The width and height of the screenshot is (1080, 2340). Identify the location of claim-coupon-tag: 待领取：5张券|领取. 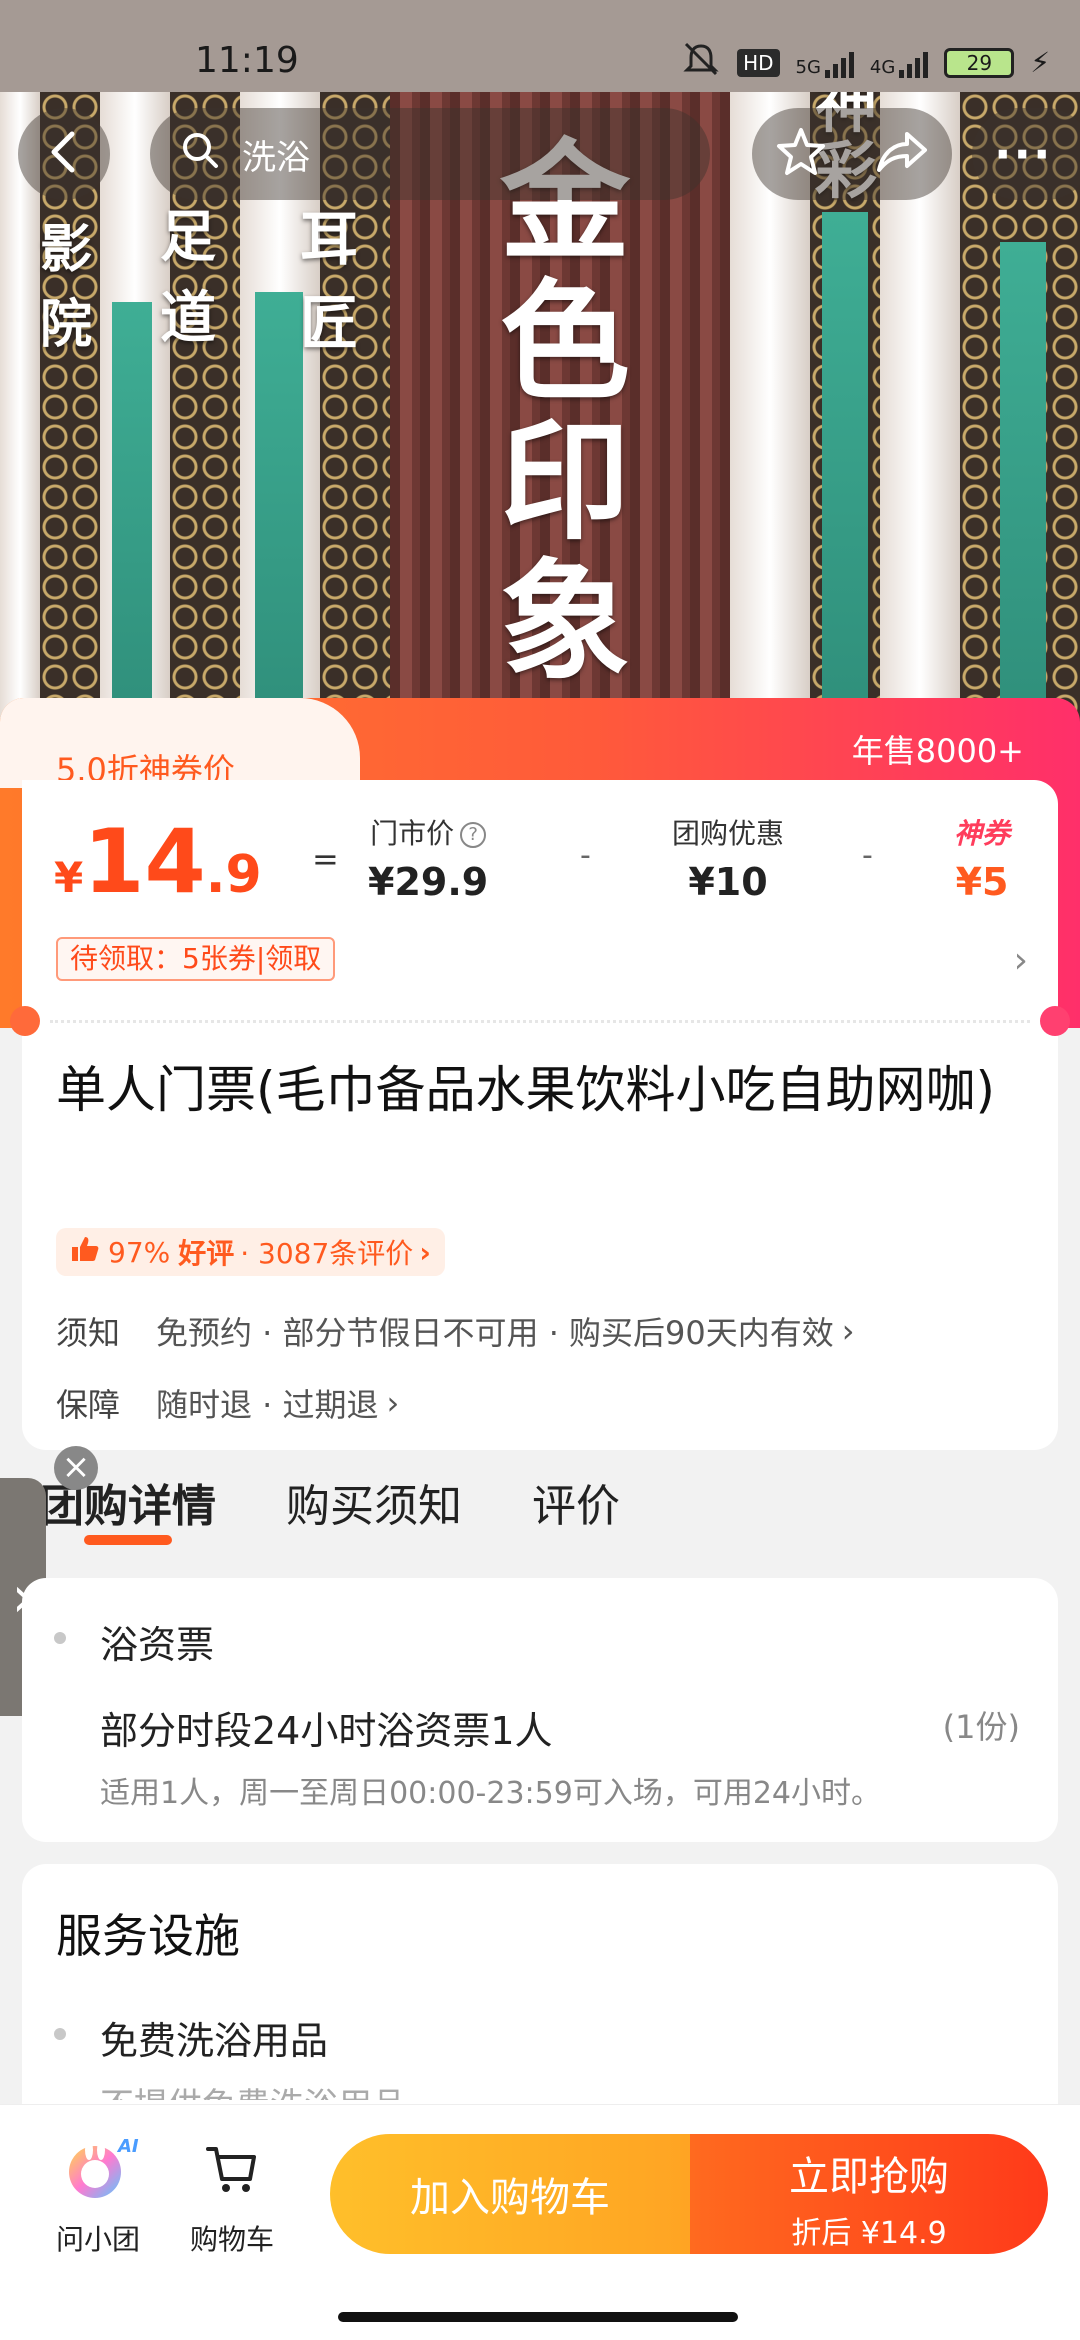
(196, 959).